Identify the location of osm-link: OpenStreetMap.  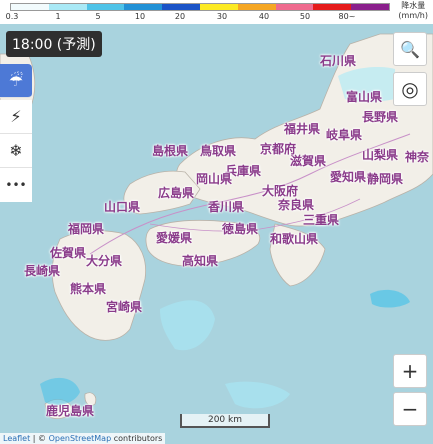
(80, 438).